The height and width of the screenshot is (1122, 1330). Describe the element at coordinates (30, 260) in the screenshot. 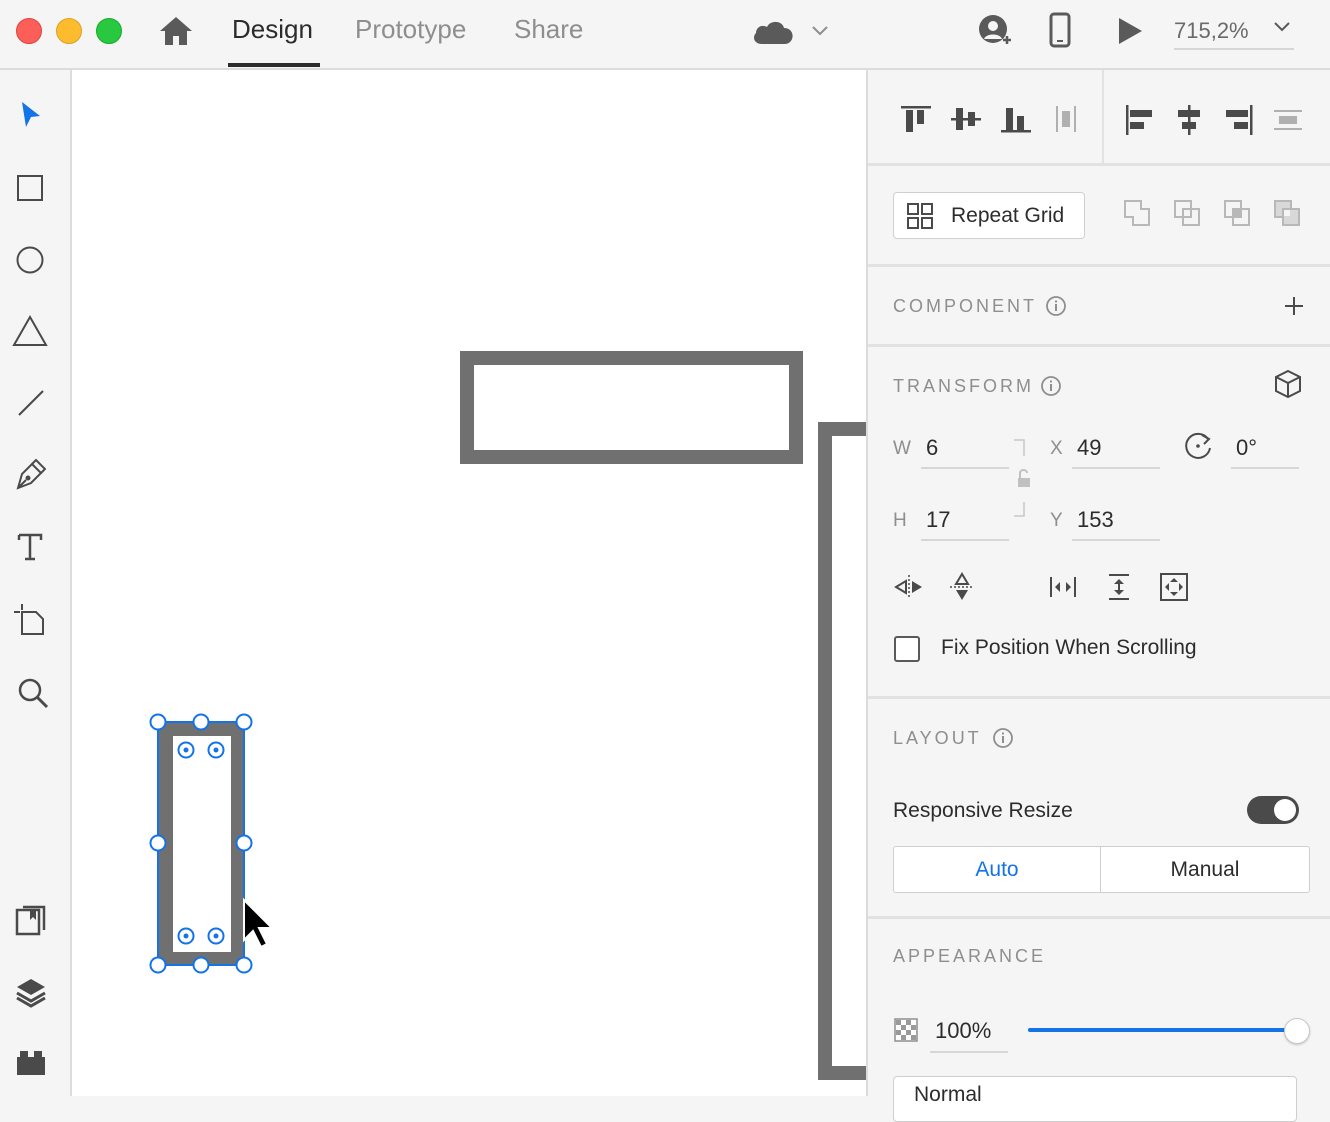

I see `ellipse-icon` at that location.